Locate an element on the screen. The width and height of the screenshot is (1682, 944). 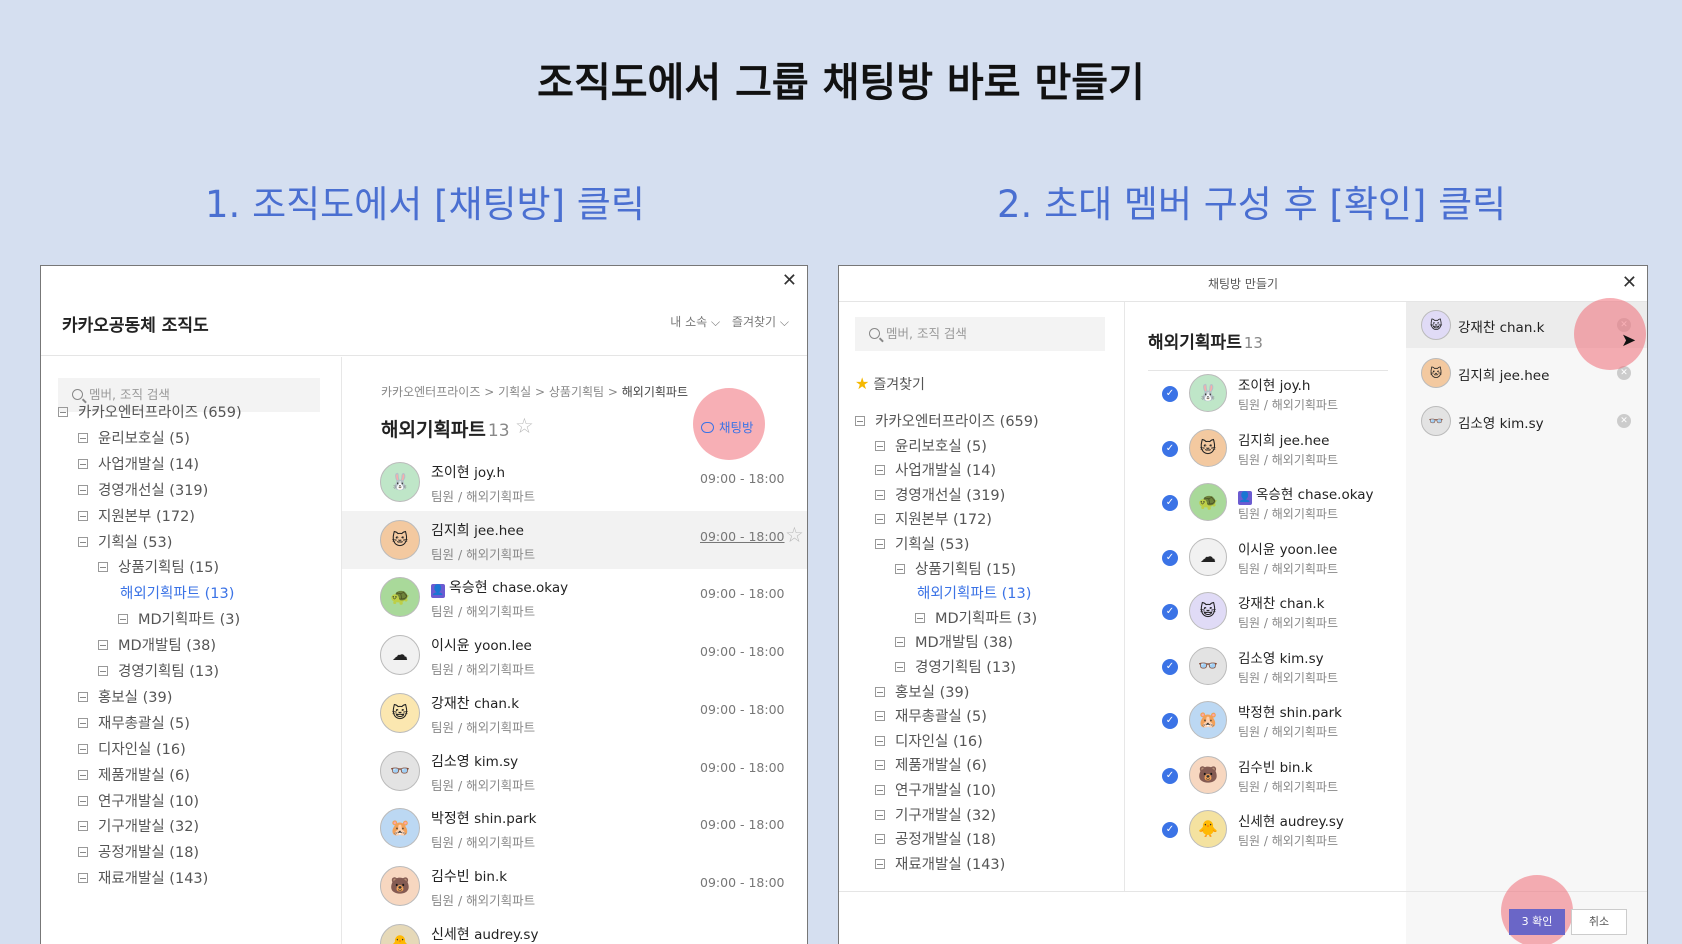
member-check-row: ✓ 😺 강재찬 chan.k 팀원 / 해외기획파트 is located at coordinates (1265, 613).